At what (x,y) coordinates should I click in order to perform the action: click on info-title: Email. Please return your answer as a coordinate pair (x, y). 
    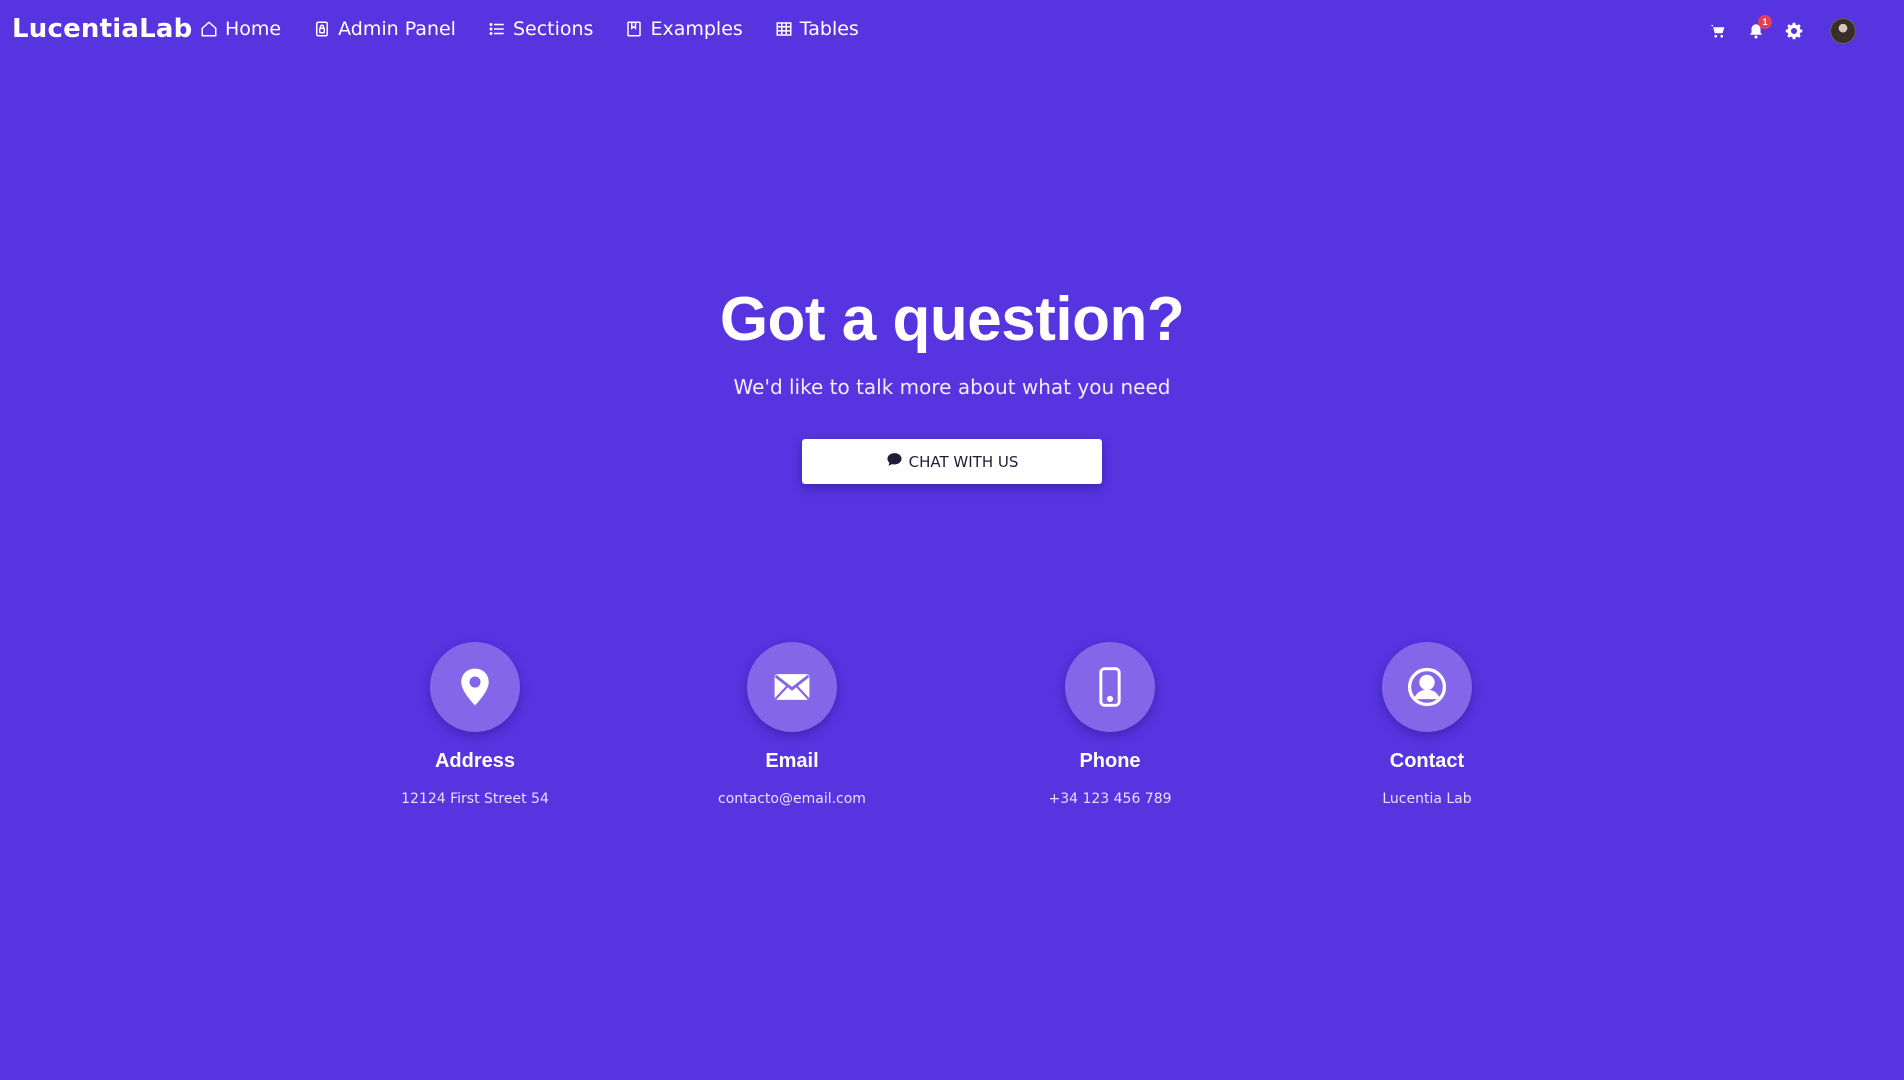
    Looking at the image, I should click on (792, 761).